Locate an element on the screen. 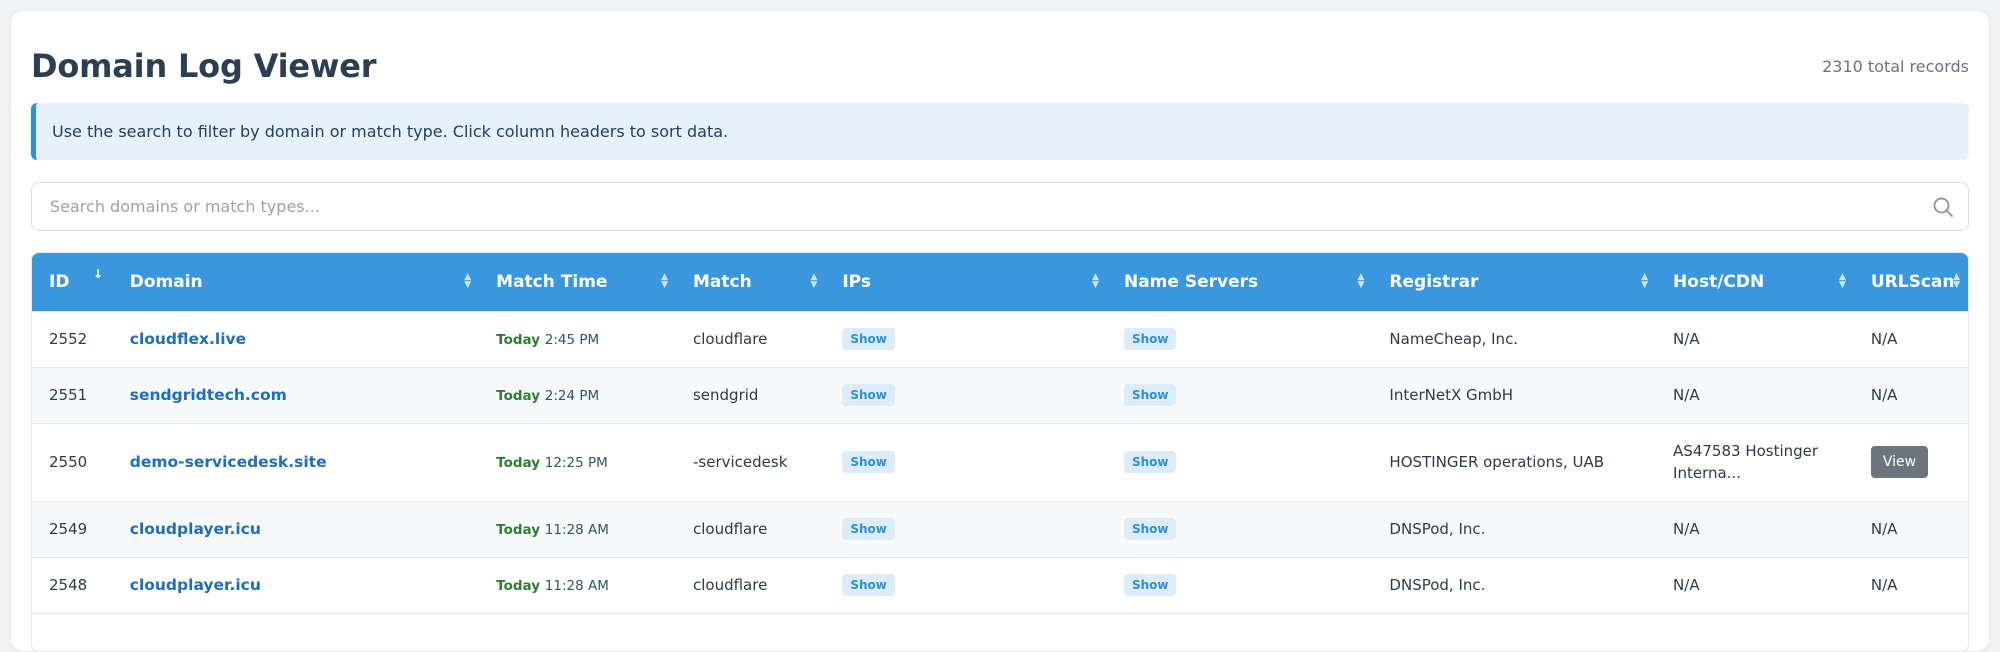  column-header-match-time: Match Time ▲ ▼ is located at coordinates (577, 282).